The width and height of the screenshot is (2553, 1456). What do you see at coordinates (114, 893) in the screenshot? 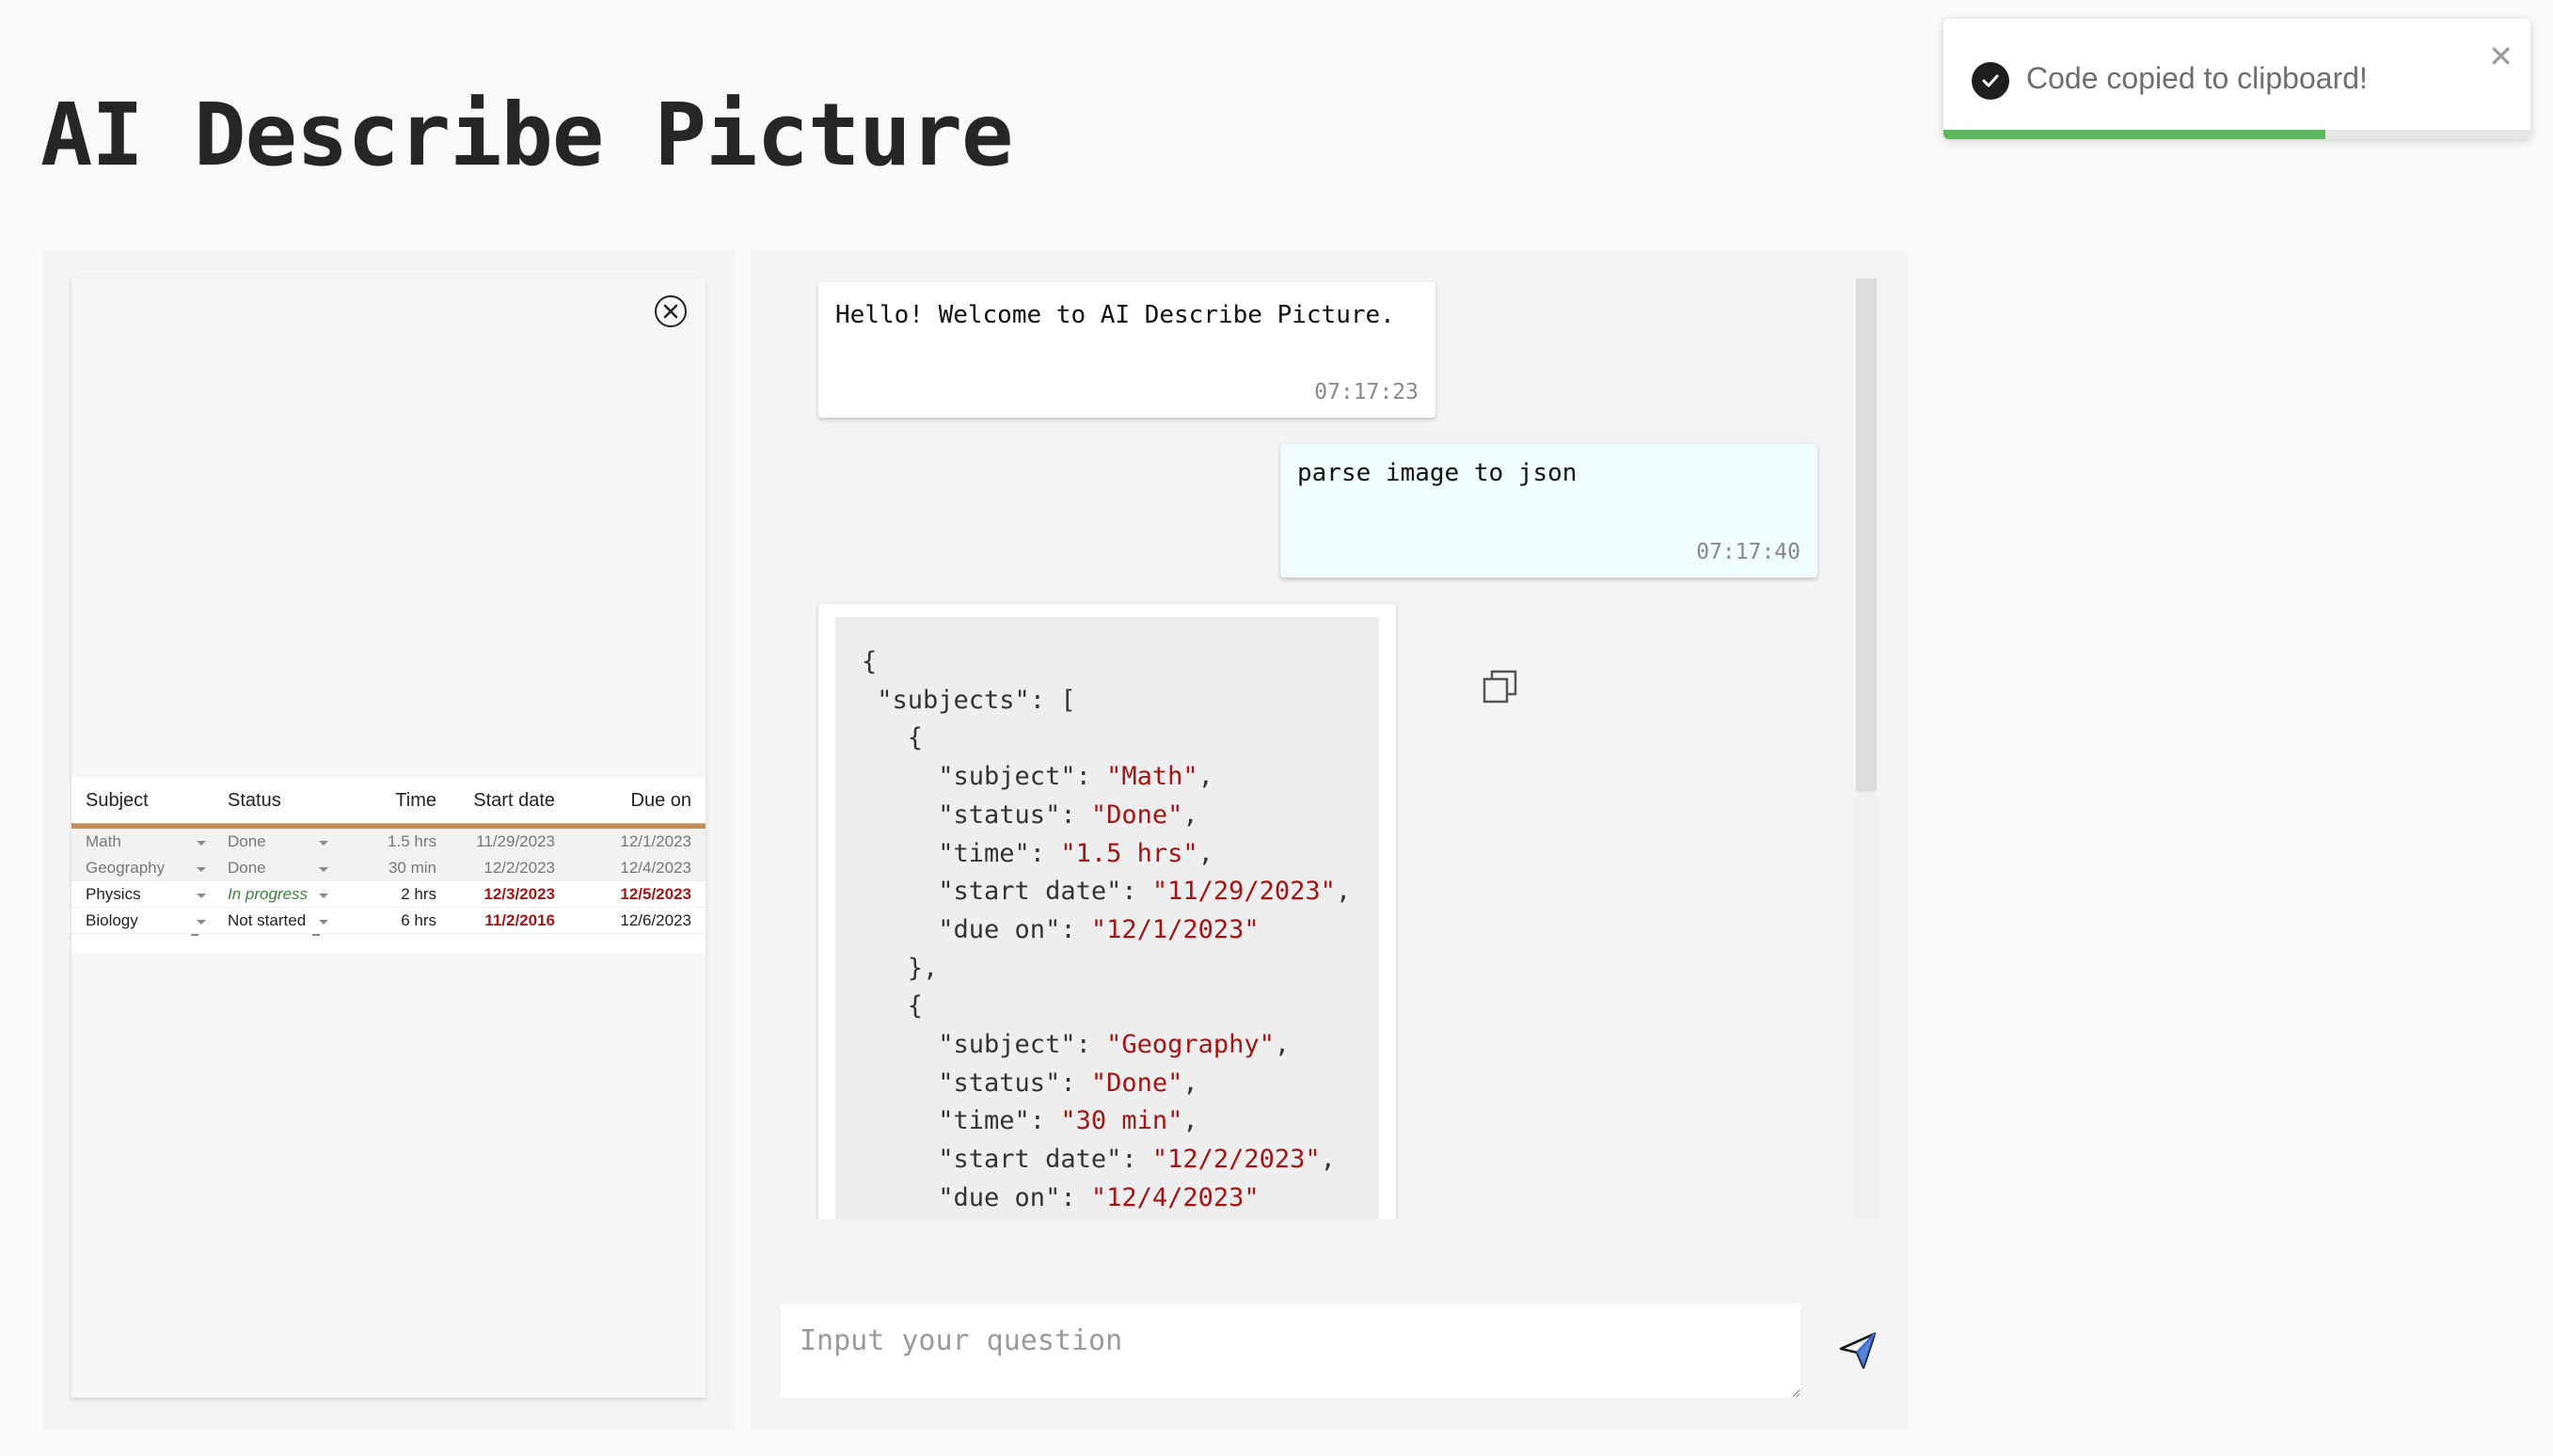
I see `subject-cell-text: Physics` at bounding box center [114, 893].